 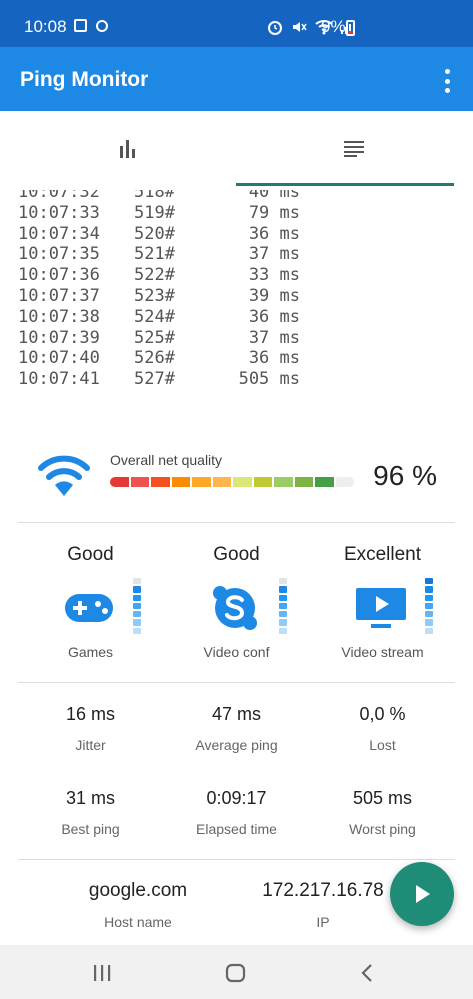 I want to click on suit-games: Good Games, so click(x=90, y=605).